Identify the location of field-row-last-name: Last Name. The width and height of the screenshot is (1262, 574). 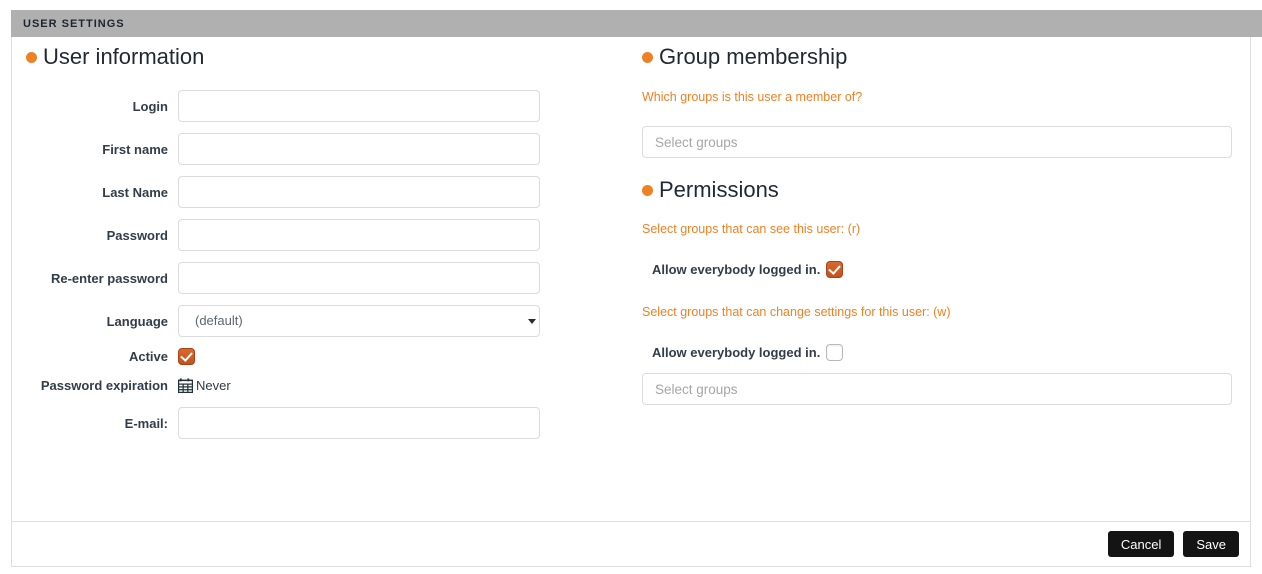
(327, 192).